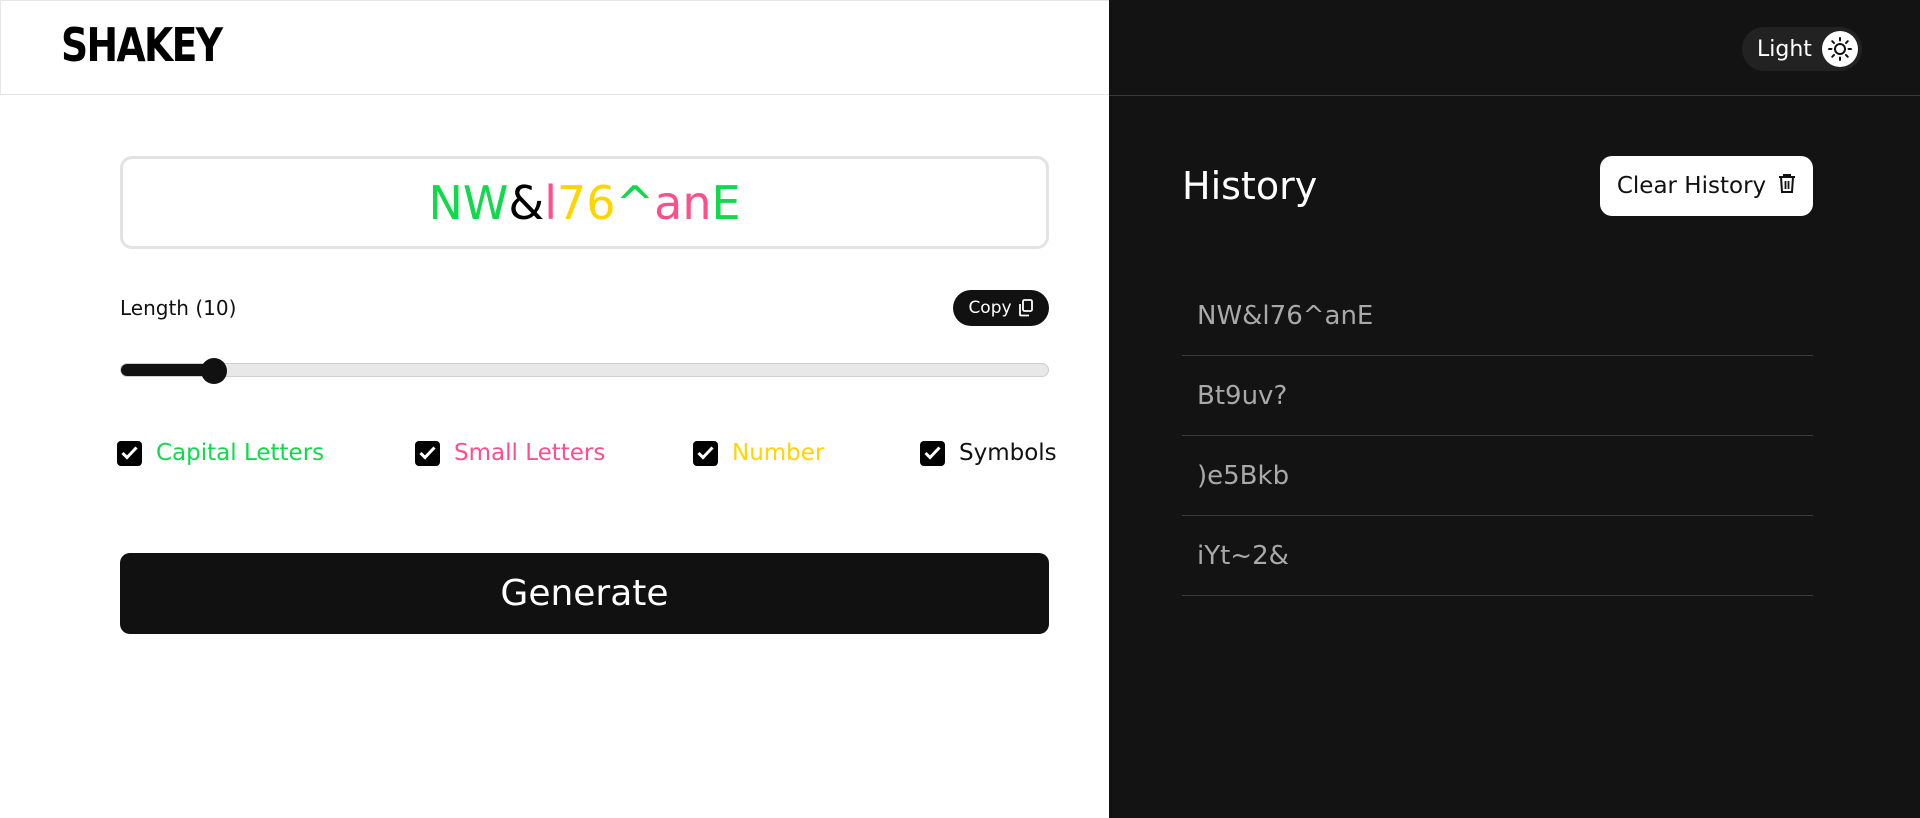 This screenshot has height=818, width=1920. What do you see at coordinates (240, 453) in the screenshot?
I see `capital-letters-label: Capital Letters` at bounding box center [240, 453].